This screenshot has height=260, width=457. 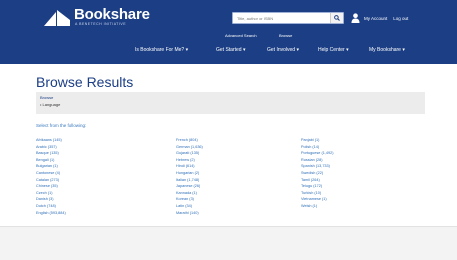 What do you see at coordinates (228, 243) in the screenshot?
I see `footer` at bounding box center [228, 243].